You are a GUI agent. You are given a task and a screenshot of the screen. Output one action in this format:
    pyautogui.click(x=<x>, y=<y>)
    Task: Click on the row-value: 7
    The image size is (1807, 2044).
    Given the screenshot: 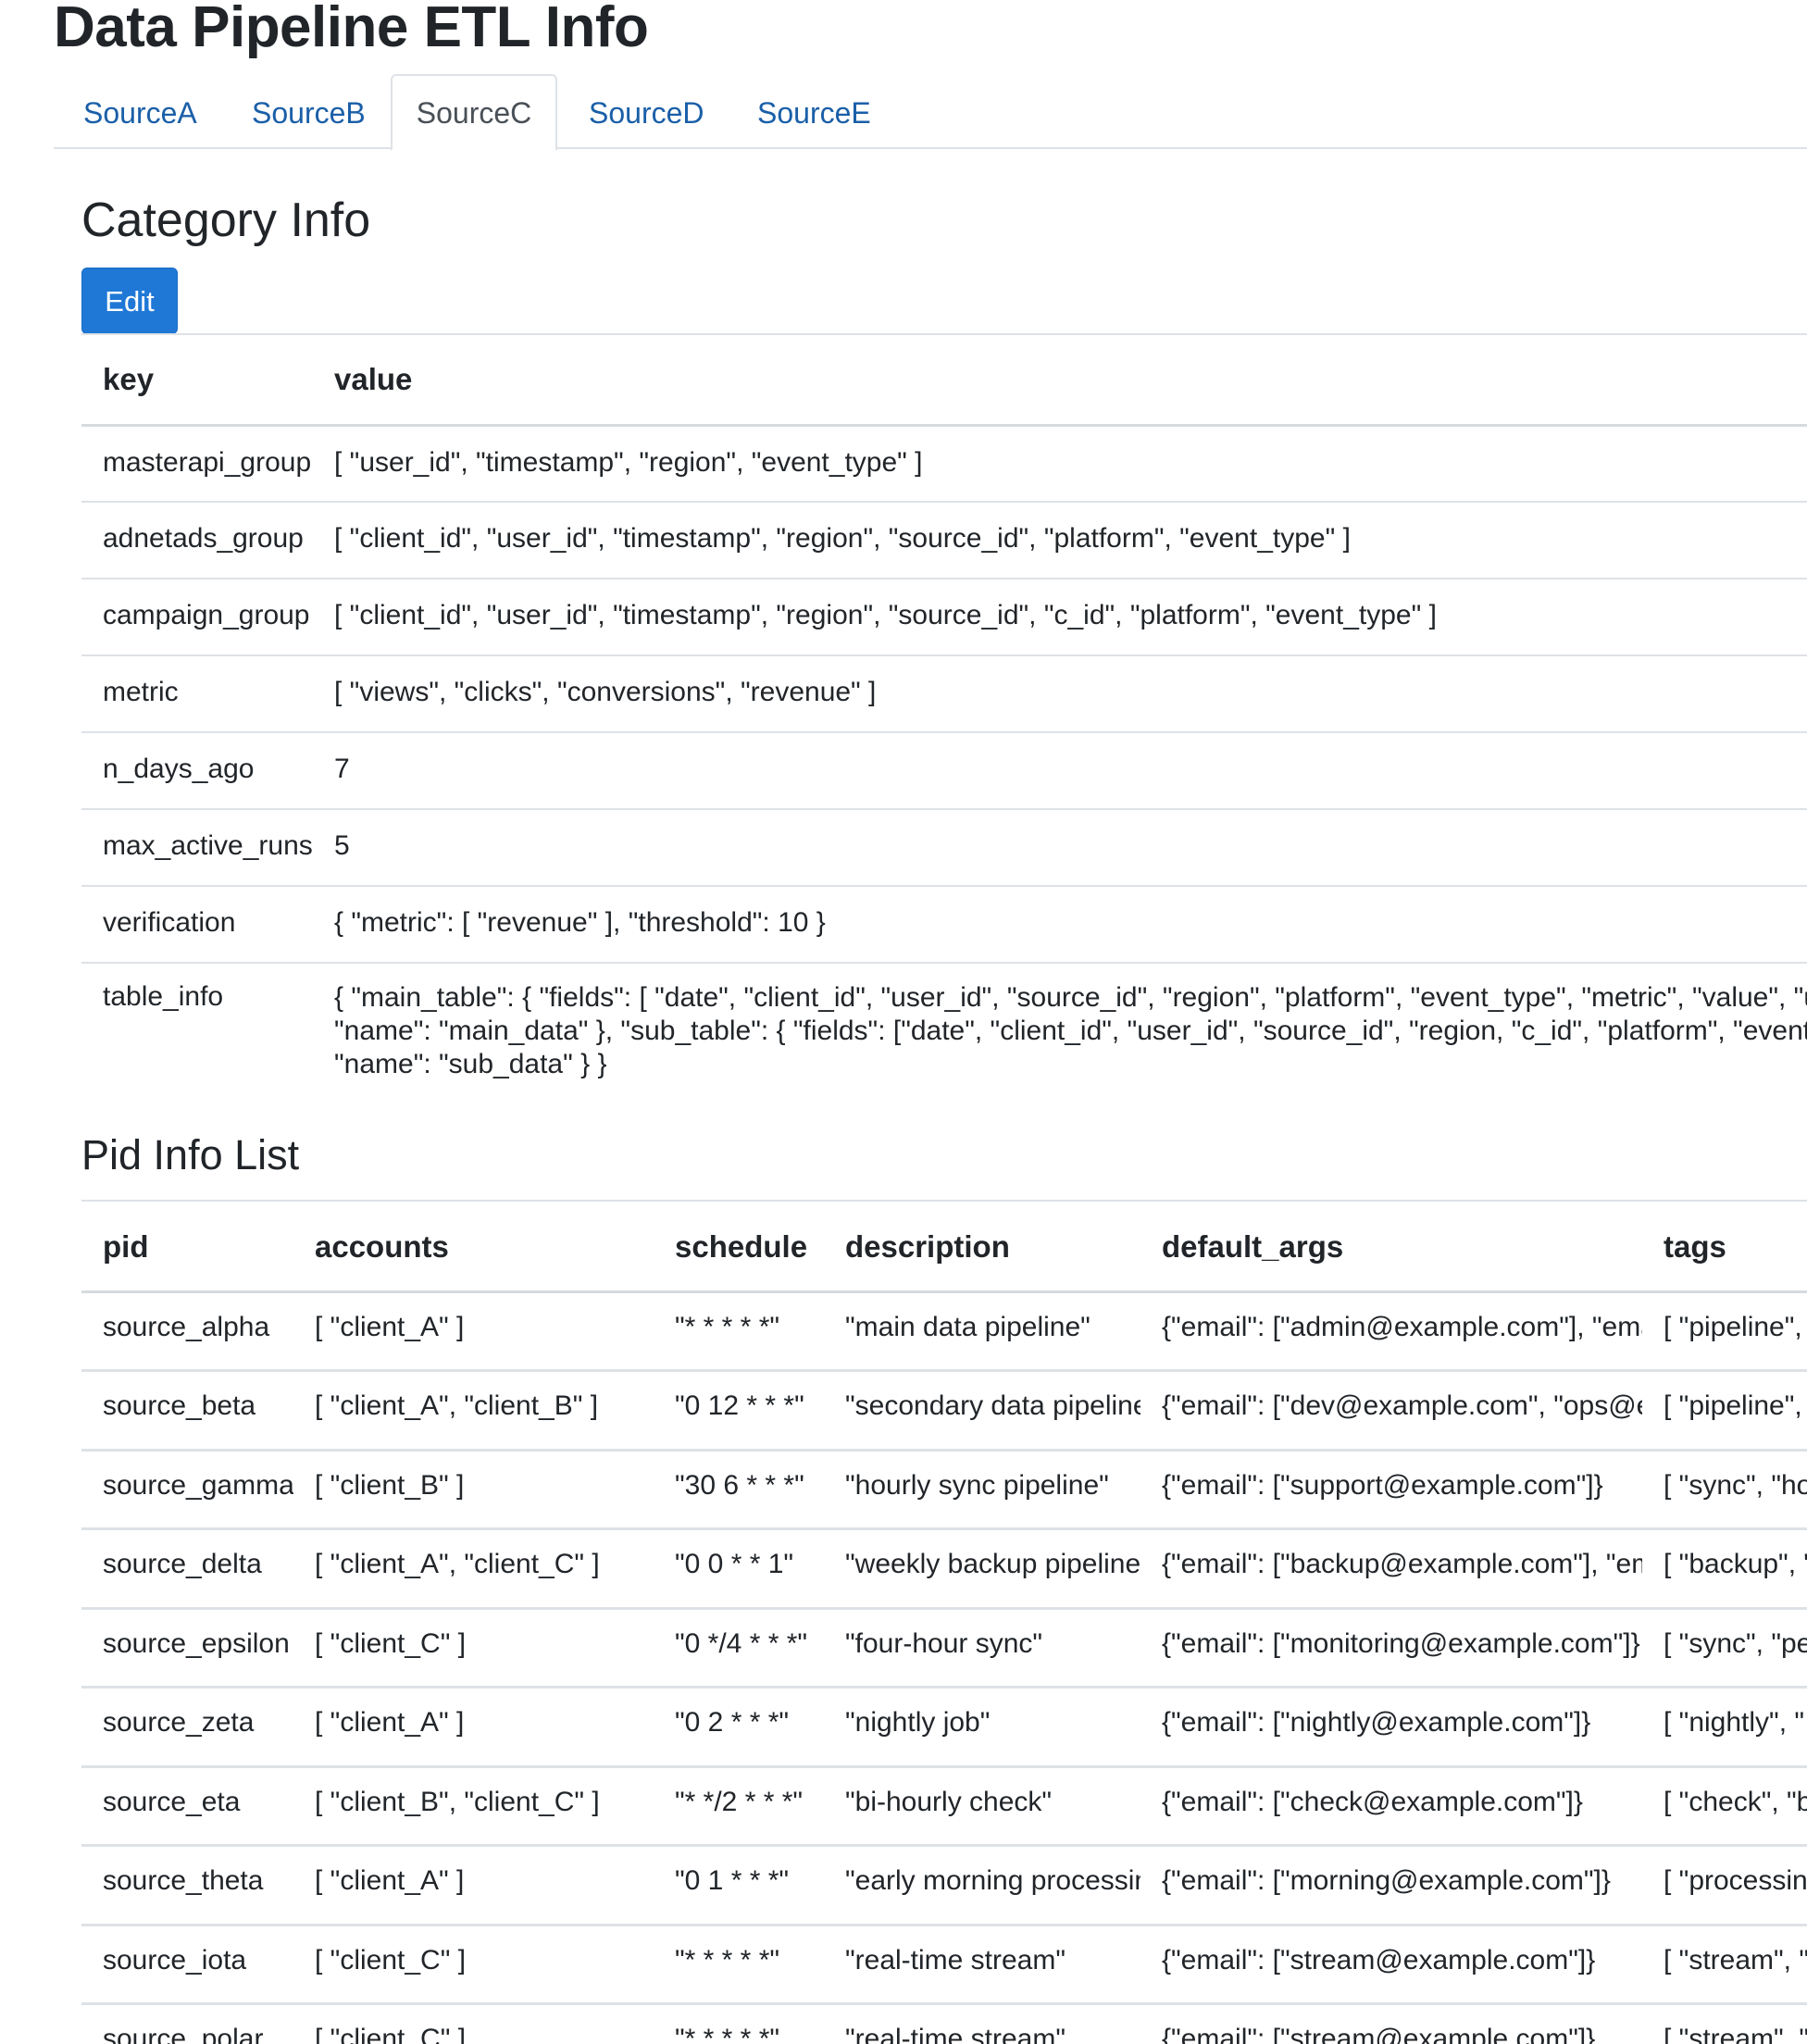 What is the action you would take?
    pyautogui.click(x=342, y=769)
    